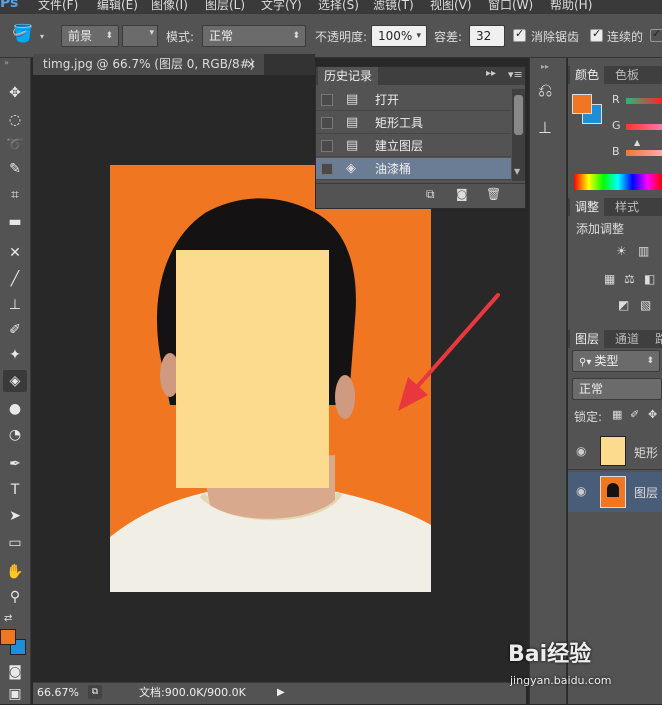 Image resolution: width=662 pixels, height=705 pixels. Describe the element at coordinates (644, 127) in the screenshot. I see `green-slider` at that location.